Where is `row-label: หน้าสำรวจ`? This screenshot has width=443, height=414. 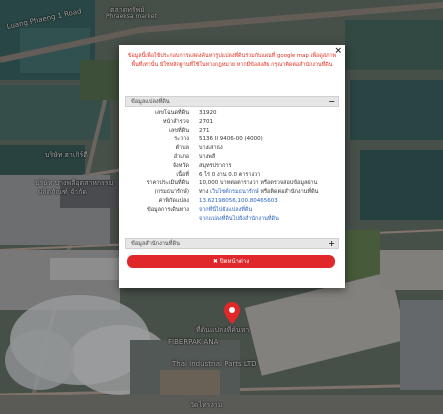
row-label: หน้าสำรวจ is located at coordinates (175, 121).